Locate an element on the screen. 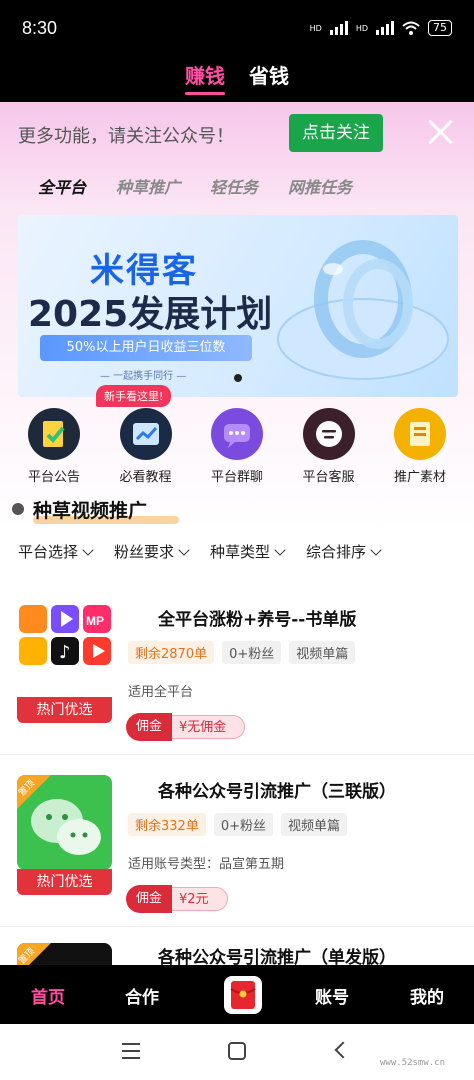 The image size is (474, 1080). quick-link-group-chat: 平台群聊 is located at coordinates (237, 446).